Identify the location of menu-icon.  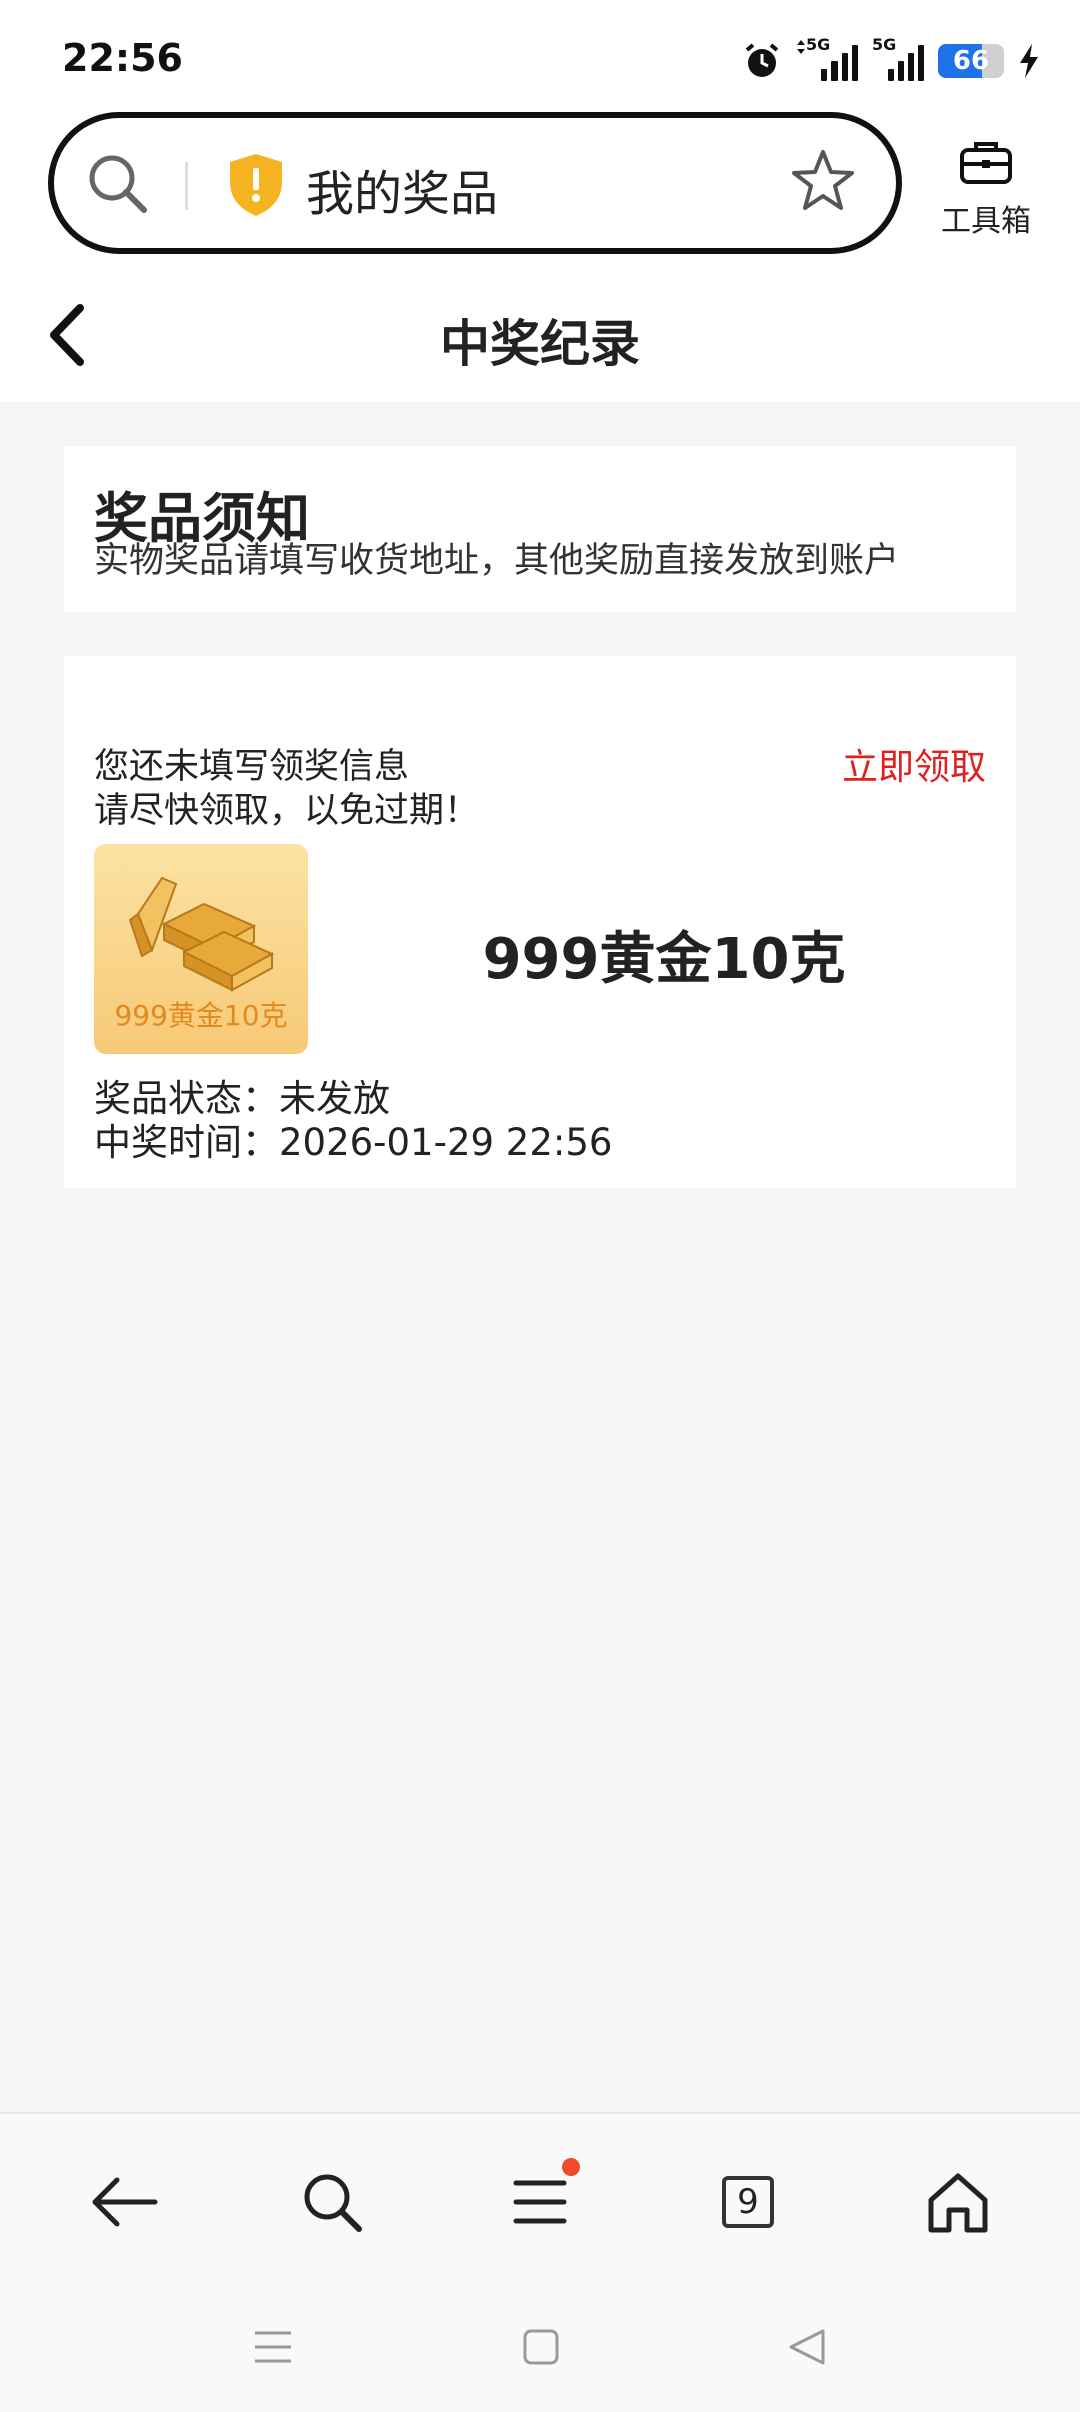
(540, 2202).